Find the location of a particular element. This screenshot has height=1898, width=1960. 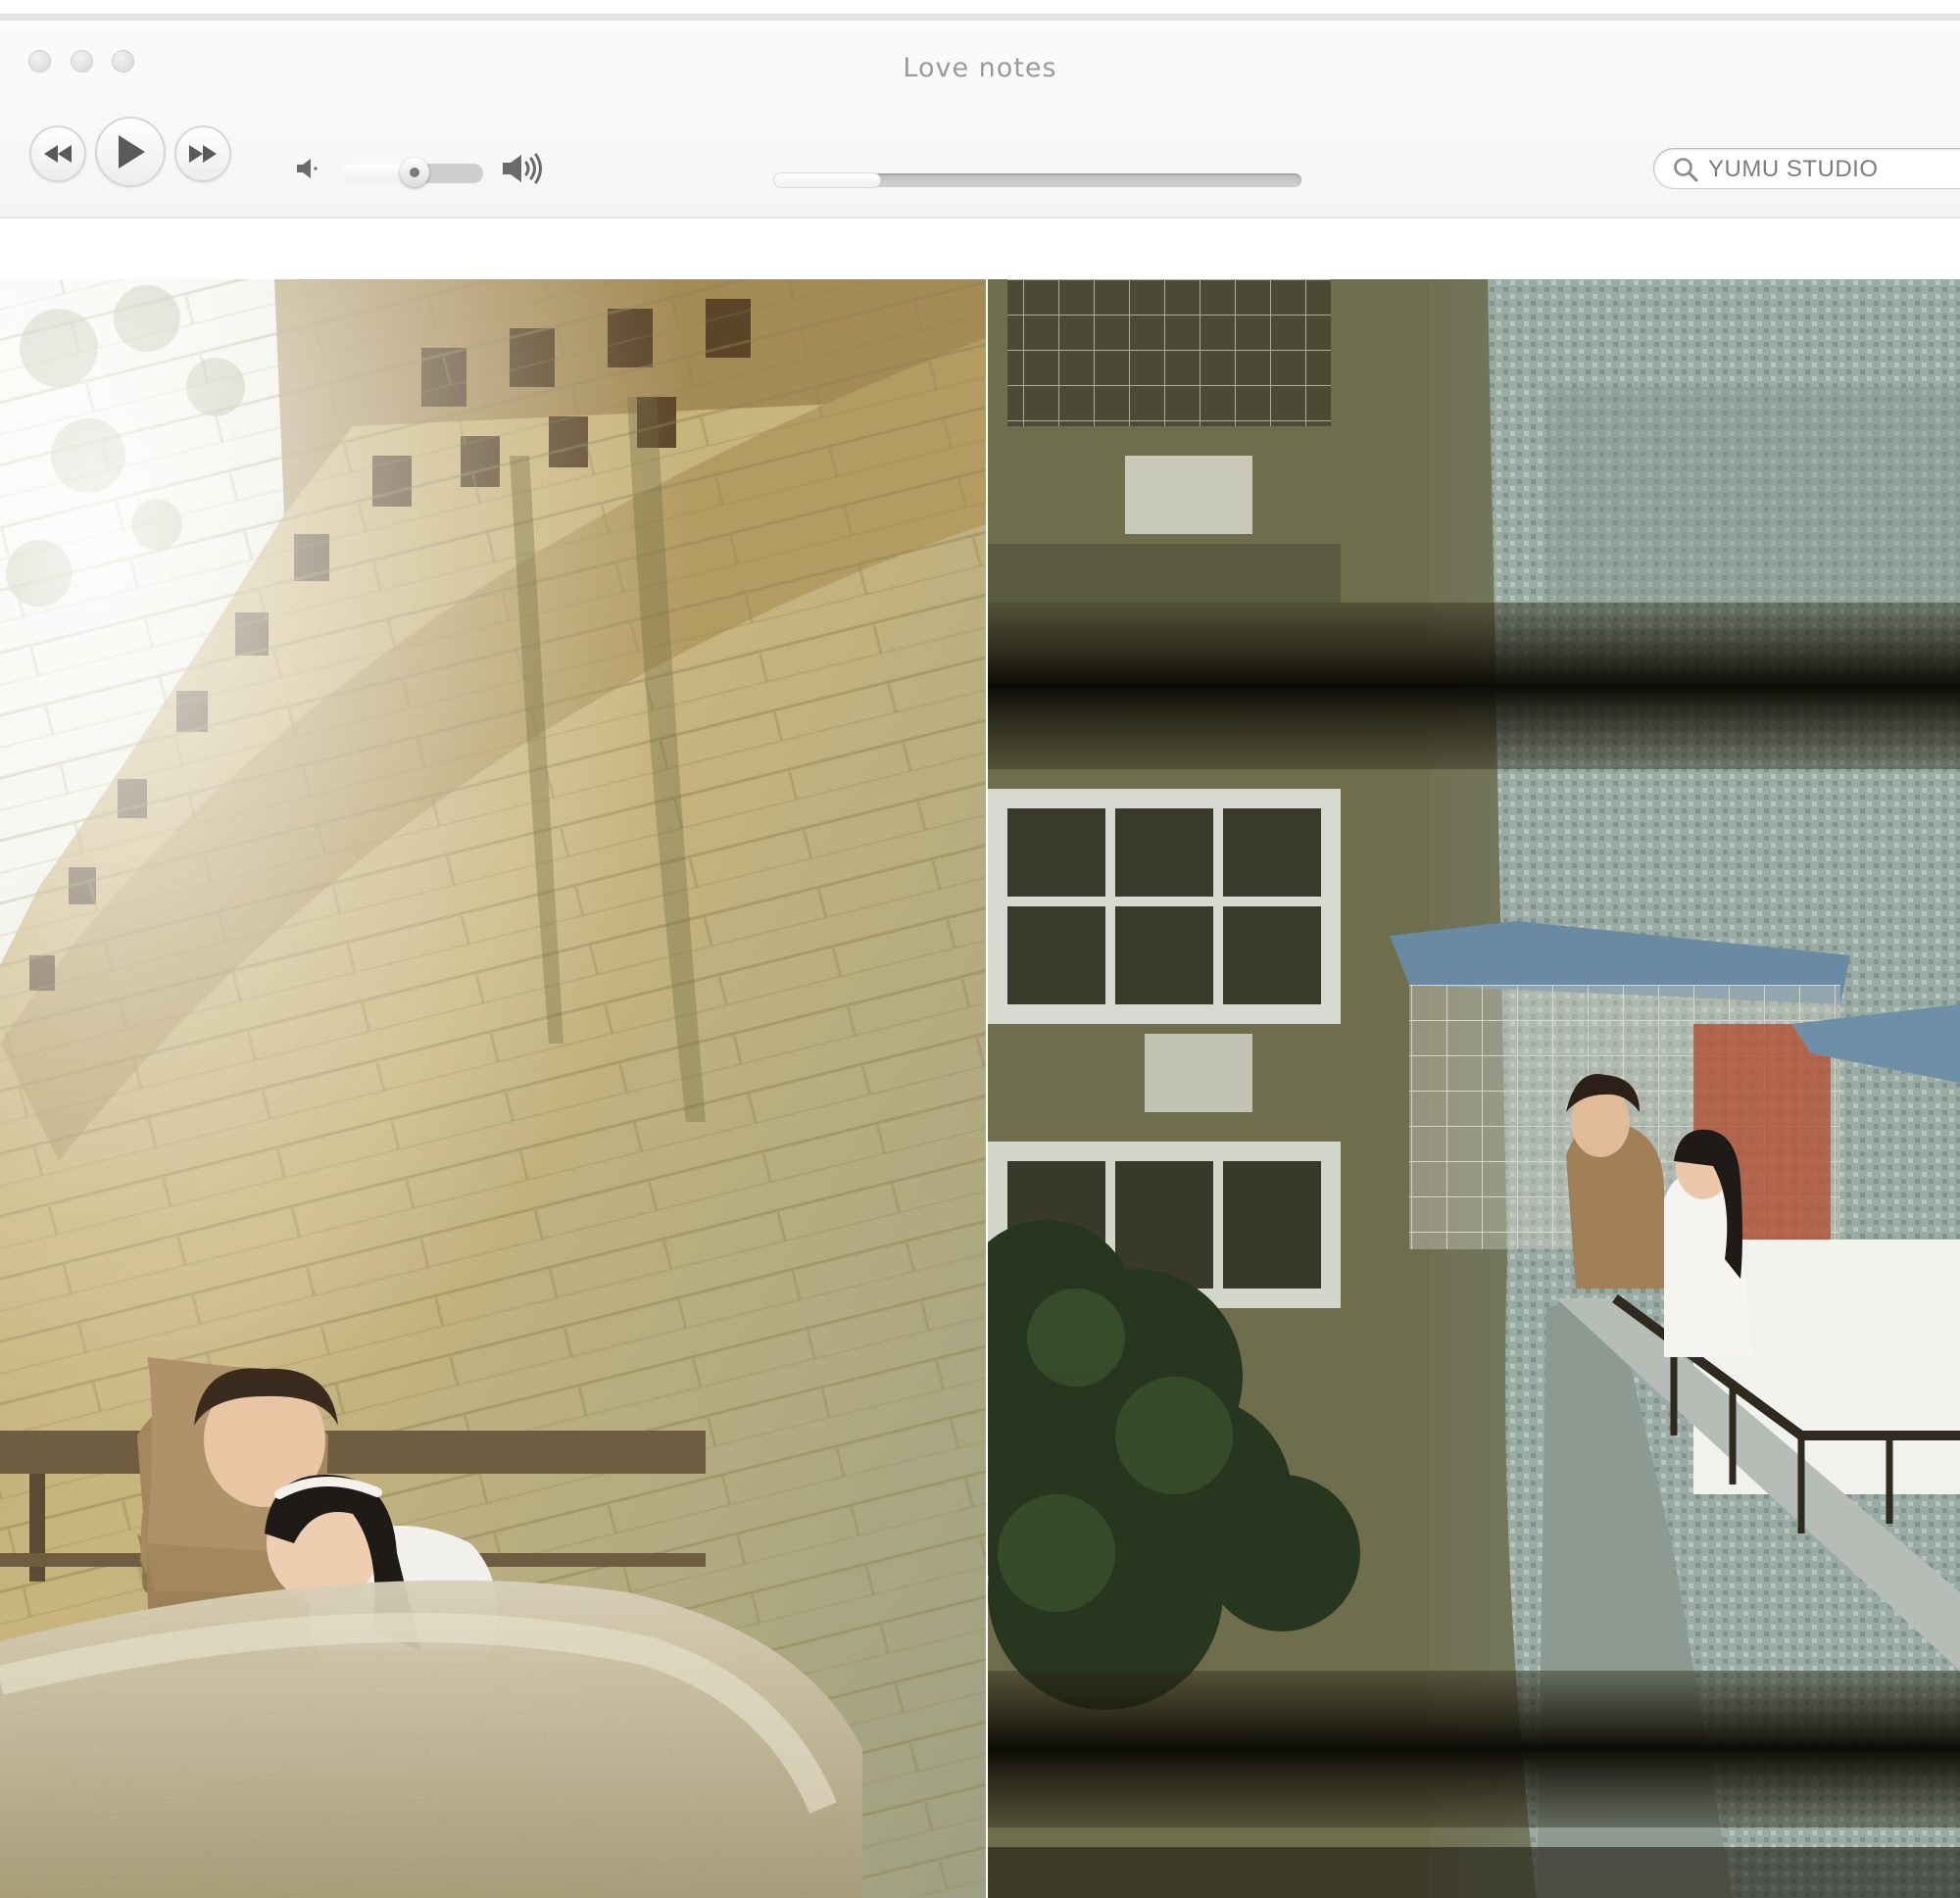

fast-forward-icon is located at coordinates (203, 154).